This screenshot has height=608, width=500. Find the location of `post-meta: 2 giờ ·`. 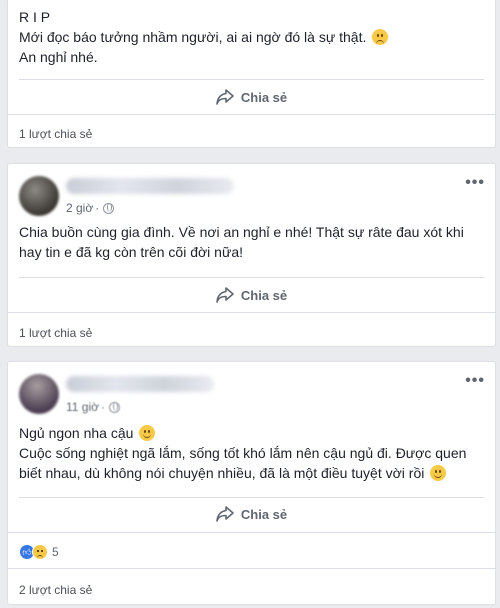

post-meta: 2 giờ · is located at coordinates (90, 208).